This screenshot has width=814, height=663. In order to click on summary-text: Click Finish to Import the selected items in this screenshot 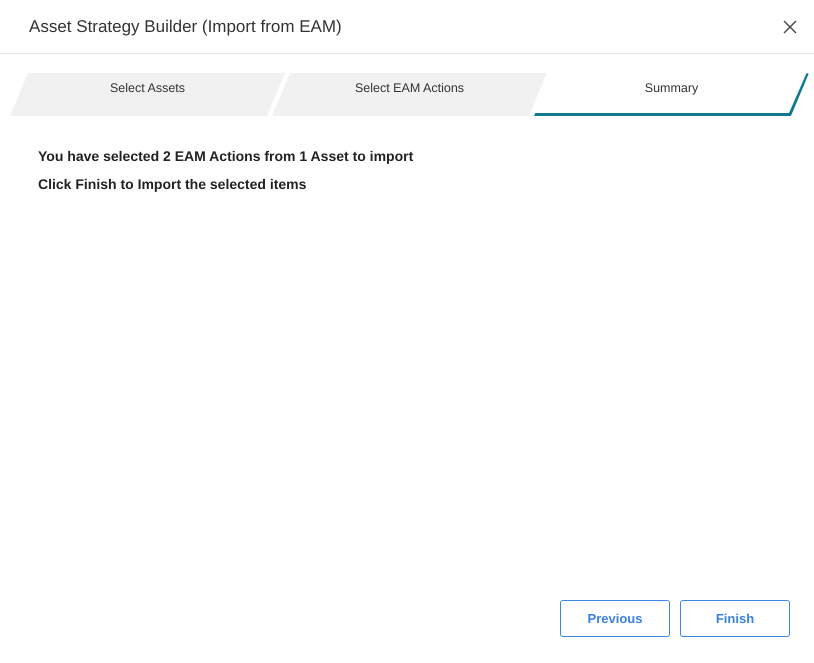, I will do `click(173, 184)`.